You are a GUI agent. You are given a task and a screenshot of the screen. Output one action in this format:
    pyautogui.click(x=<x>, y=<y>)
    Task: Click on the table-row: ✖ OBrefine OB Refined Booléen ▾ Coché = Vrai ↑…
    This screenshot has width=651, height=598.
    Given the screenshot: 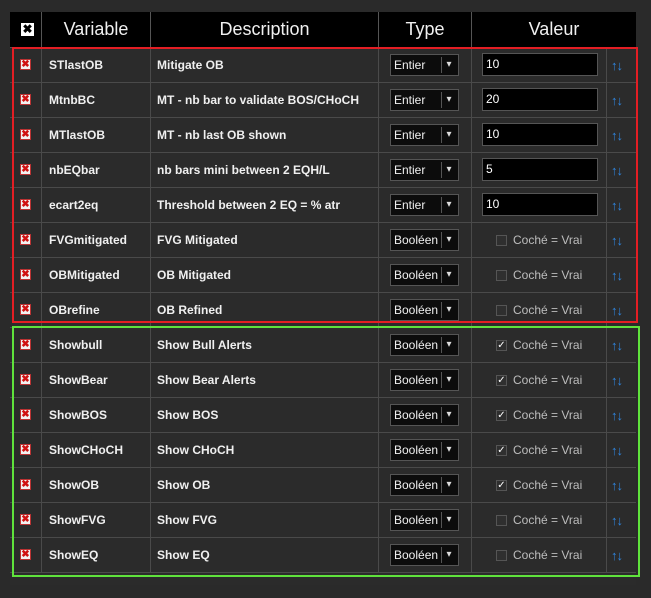 What is the action you would take?
    pyautogui.click(x=323, y=310)
    